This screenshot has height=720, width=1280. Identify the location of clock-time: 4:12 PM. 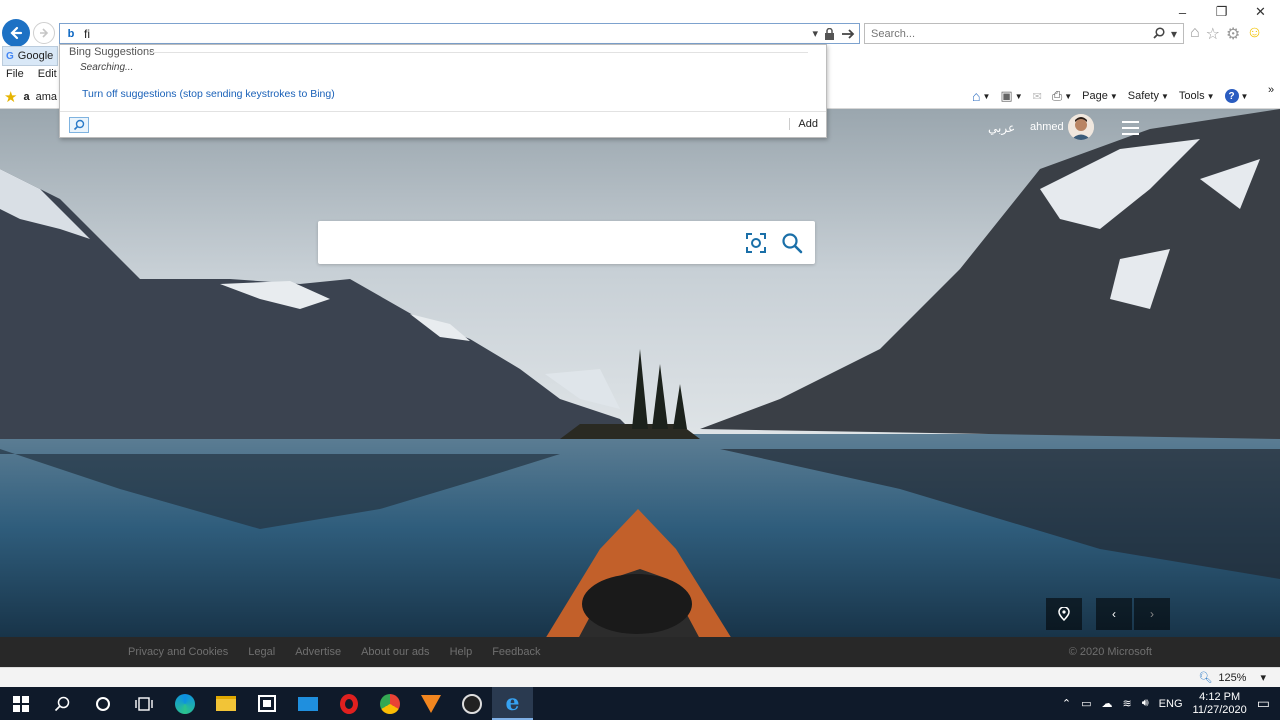
(1220, 696).